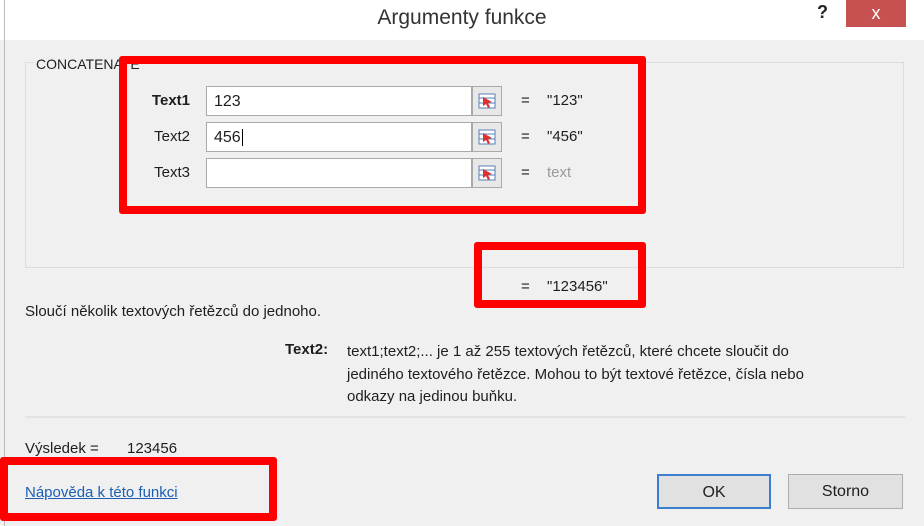 The image size is (924, 526). What do you see at coordinates (4, 263) in the screenshot?
I see `window-border` at bounding box center [4, 263].